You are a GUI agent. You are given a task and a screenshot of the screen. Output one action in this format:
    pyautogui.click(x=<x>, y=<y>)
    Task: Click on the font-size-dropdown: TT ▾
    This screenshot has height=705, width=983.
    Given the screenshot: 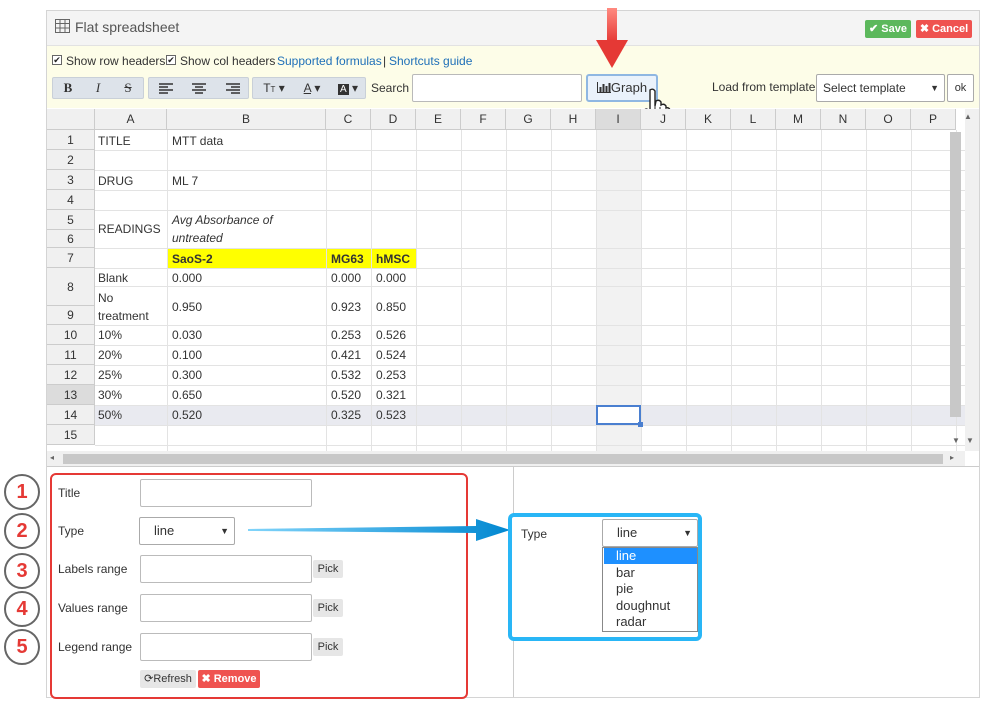 What is the action you would take?
    pyautogui.click(x=274, y=88)
    